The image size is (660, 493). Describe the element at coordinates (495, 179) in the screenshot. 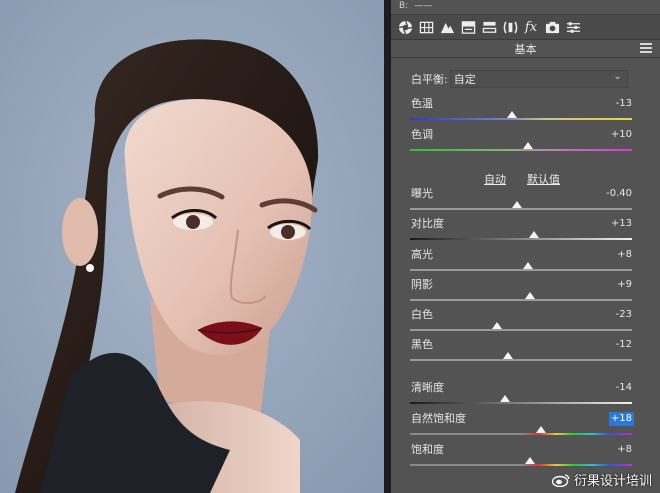

I see `auto-link: 自动` at that location.